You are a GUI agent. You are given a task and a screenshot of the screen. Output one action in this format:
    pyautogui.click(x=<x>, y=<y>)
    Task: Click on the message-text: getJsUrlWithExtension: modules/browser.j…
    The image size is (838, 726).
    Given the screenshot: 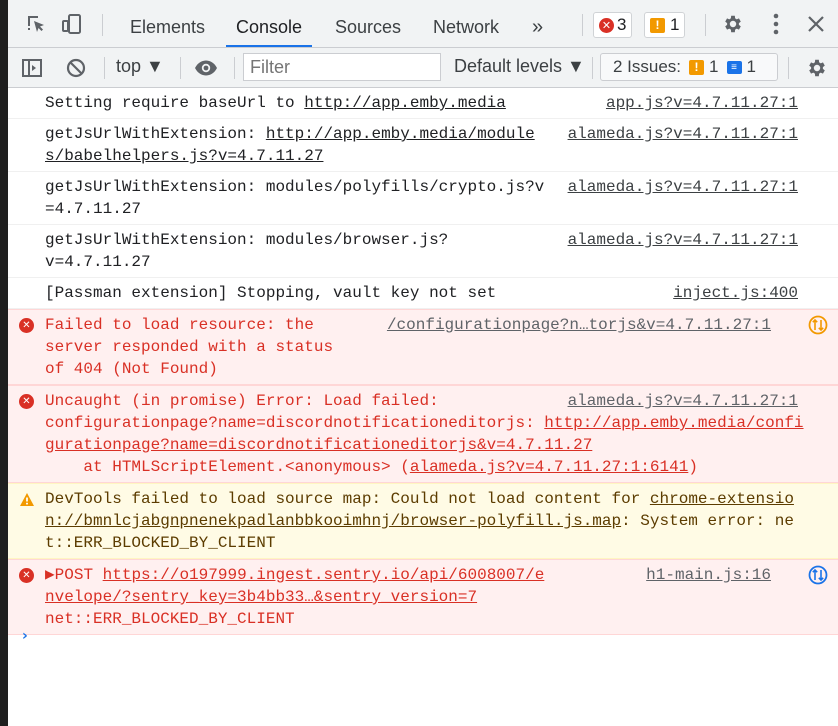 What is the action you would take?
    pyautogui.click(x=247, y=251)
    